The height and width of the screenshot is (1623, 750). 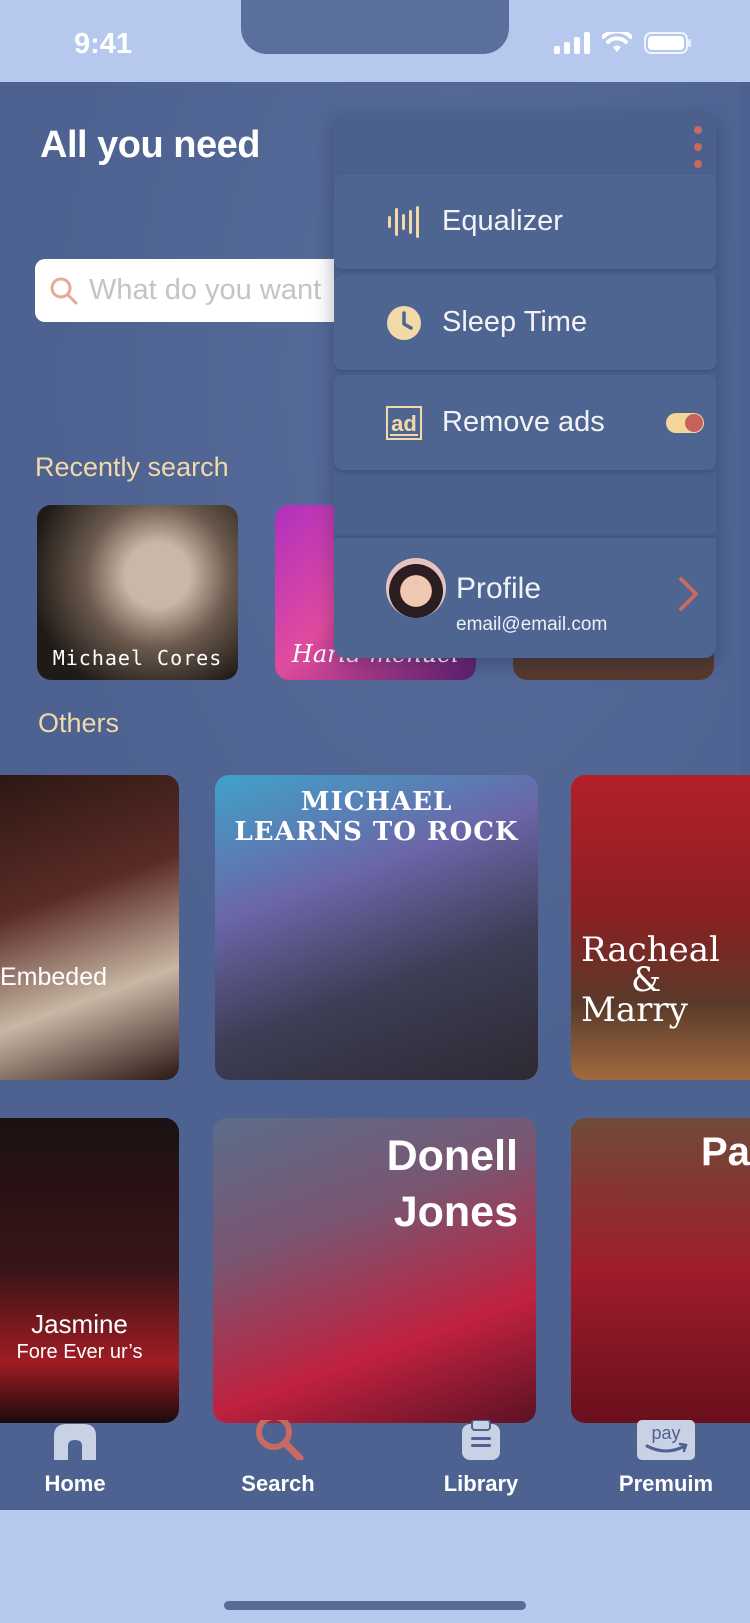 I want to click on card-label: Donell Jones, so click(x=374, y=1184).